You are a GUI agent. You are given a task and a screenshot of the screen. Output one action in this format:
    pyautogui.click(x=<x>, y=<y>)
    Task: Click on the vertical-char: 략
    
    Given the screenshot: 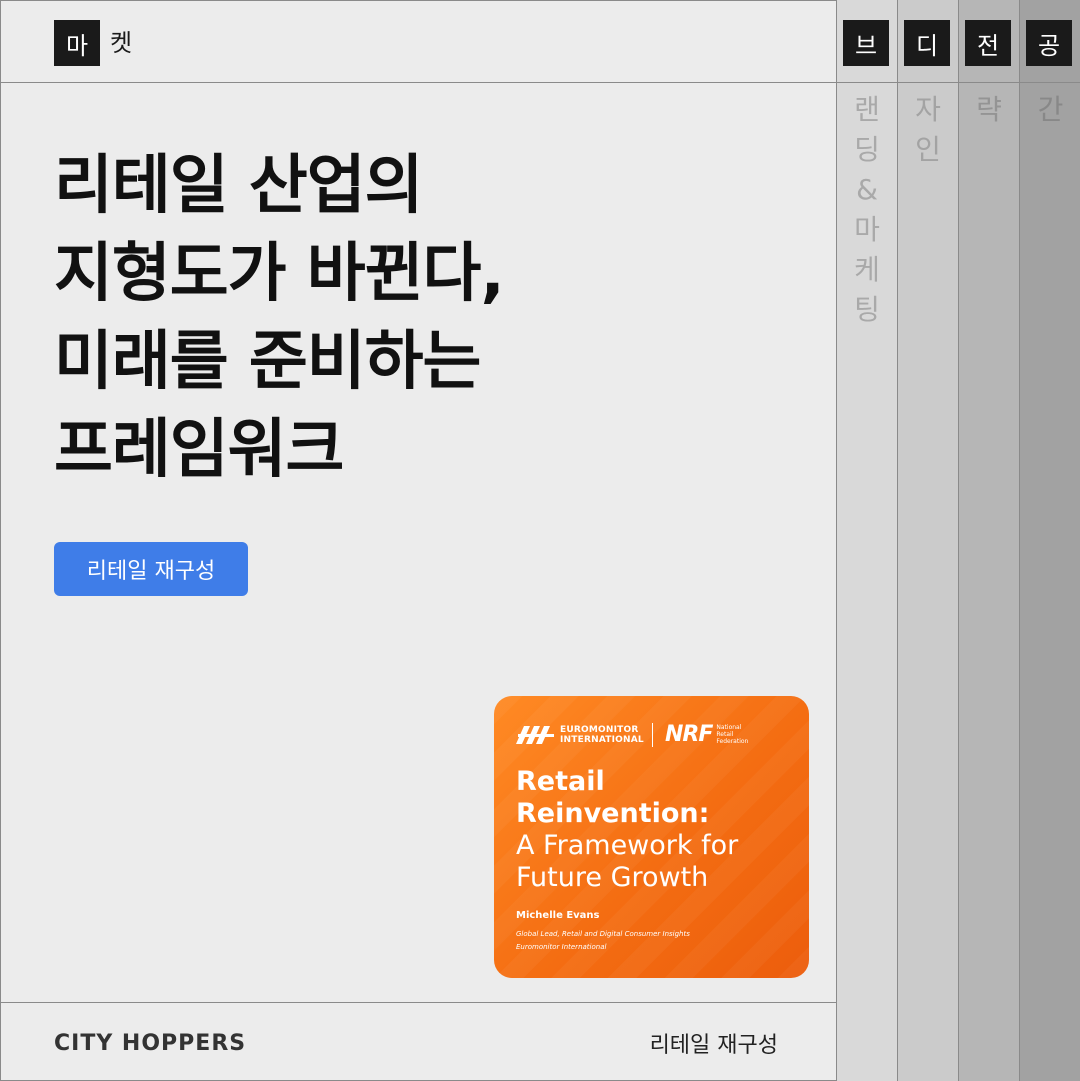 What is the action you would take?
    pyautogui.click(x=989, y=109)
    